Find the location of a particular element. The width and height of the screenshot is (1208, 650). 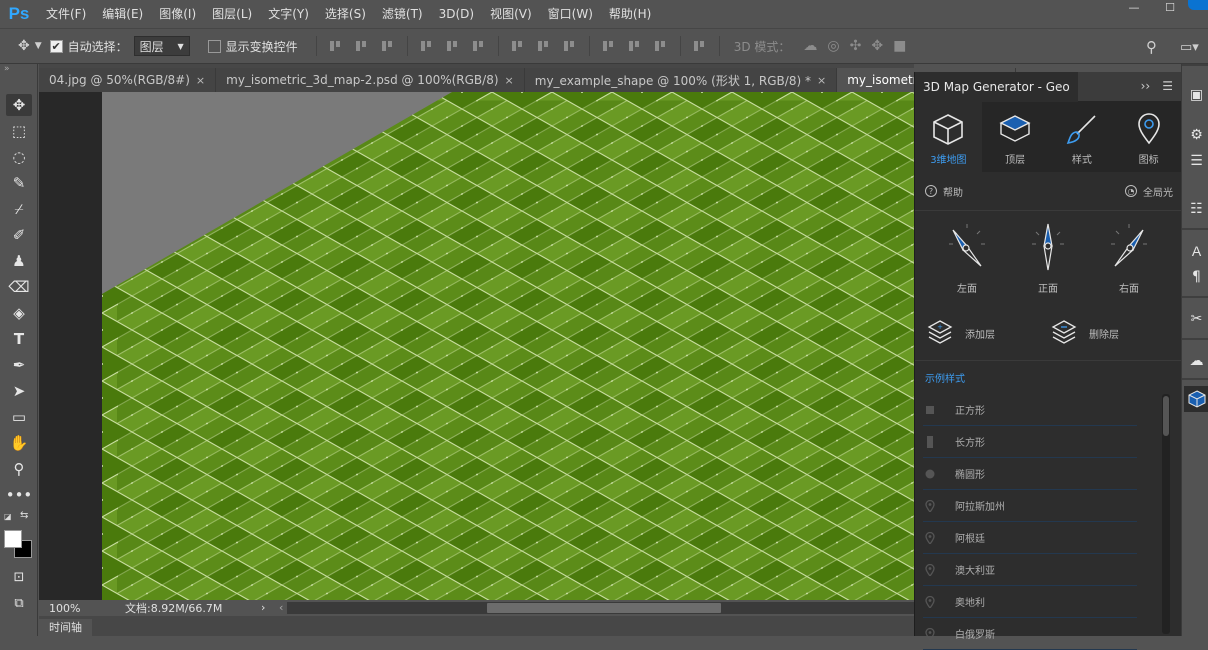

tool-preset-chevron-icon: ▼ is located at coordinates (38, 46).